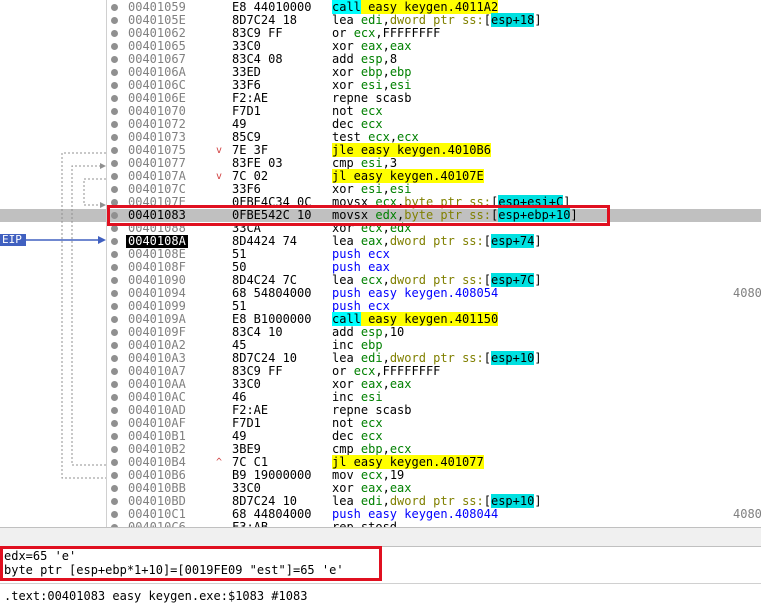  I want to click on instruction-token: esp+18, so click(512, 20).